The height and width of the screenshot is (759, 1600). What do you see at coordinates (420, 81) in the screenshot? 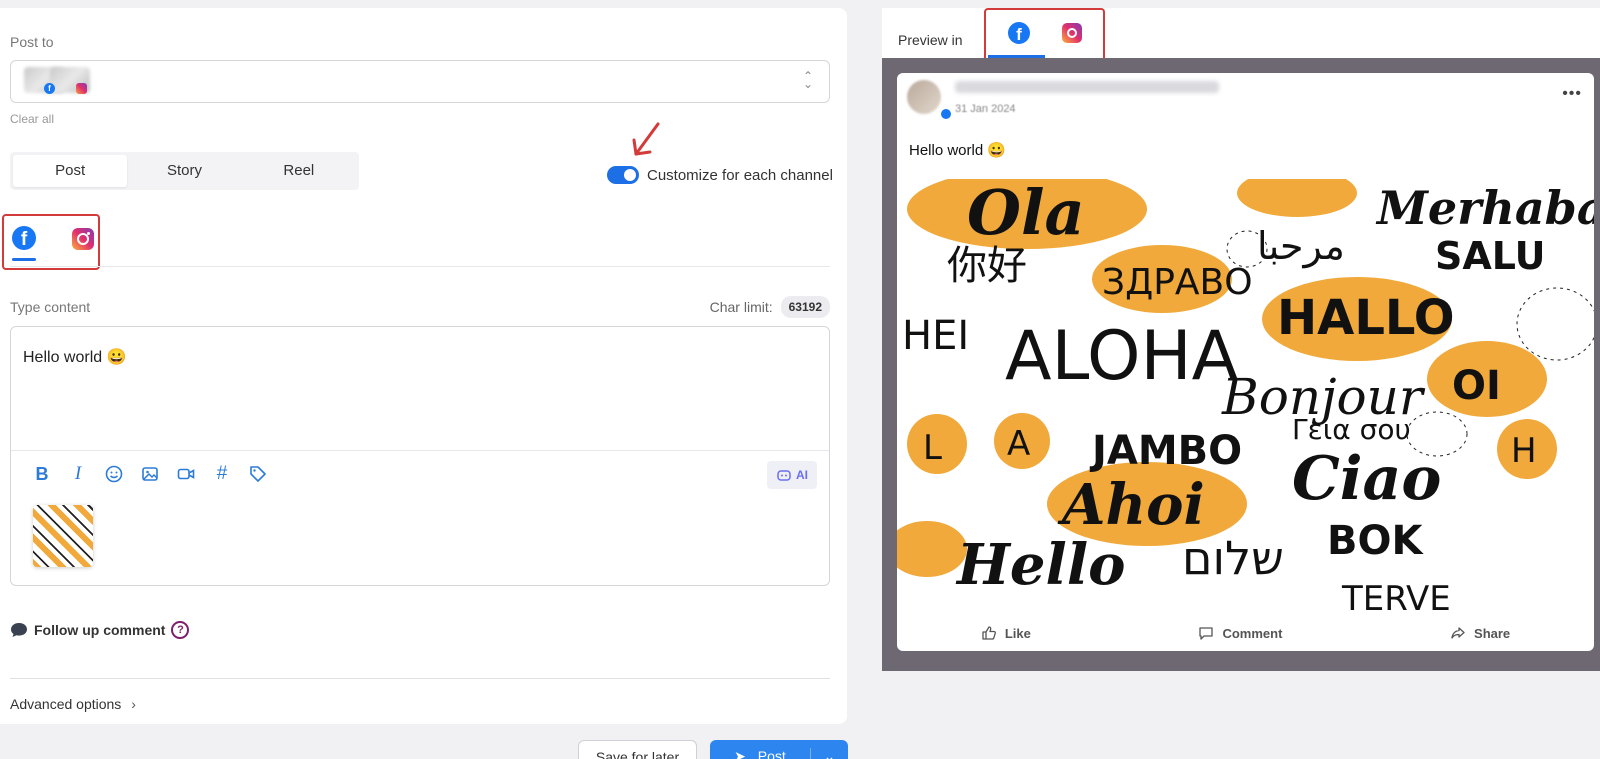
I see `channel-select: f ⌃ ⌄` at bounding box center [420, 81].